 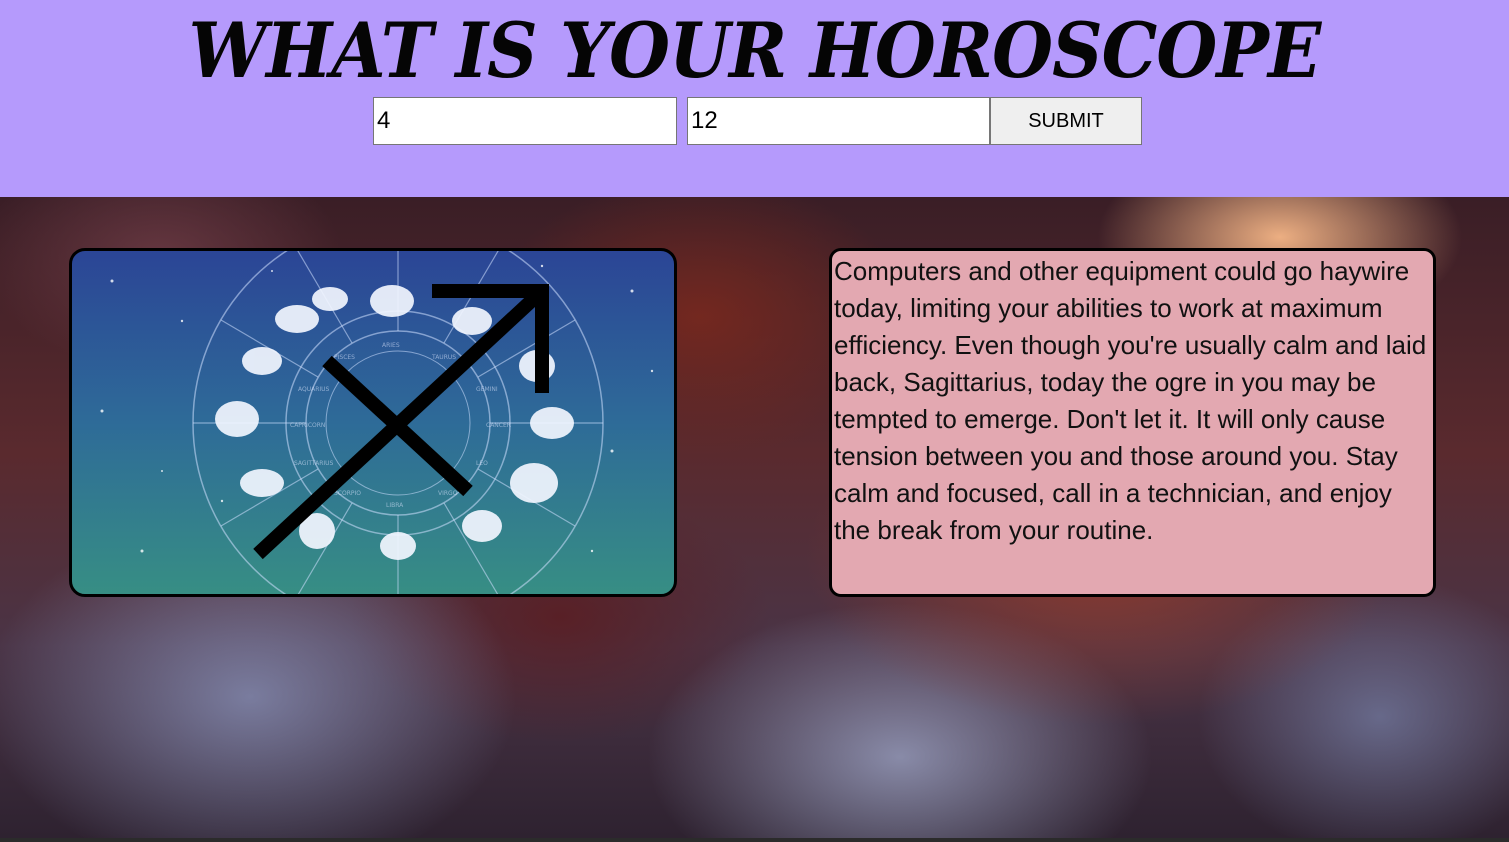 What do you see at coordinates (395, 505) in the screenshot?
I see `svg-text: LIBRA` at bounding box center [395, 505].